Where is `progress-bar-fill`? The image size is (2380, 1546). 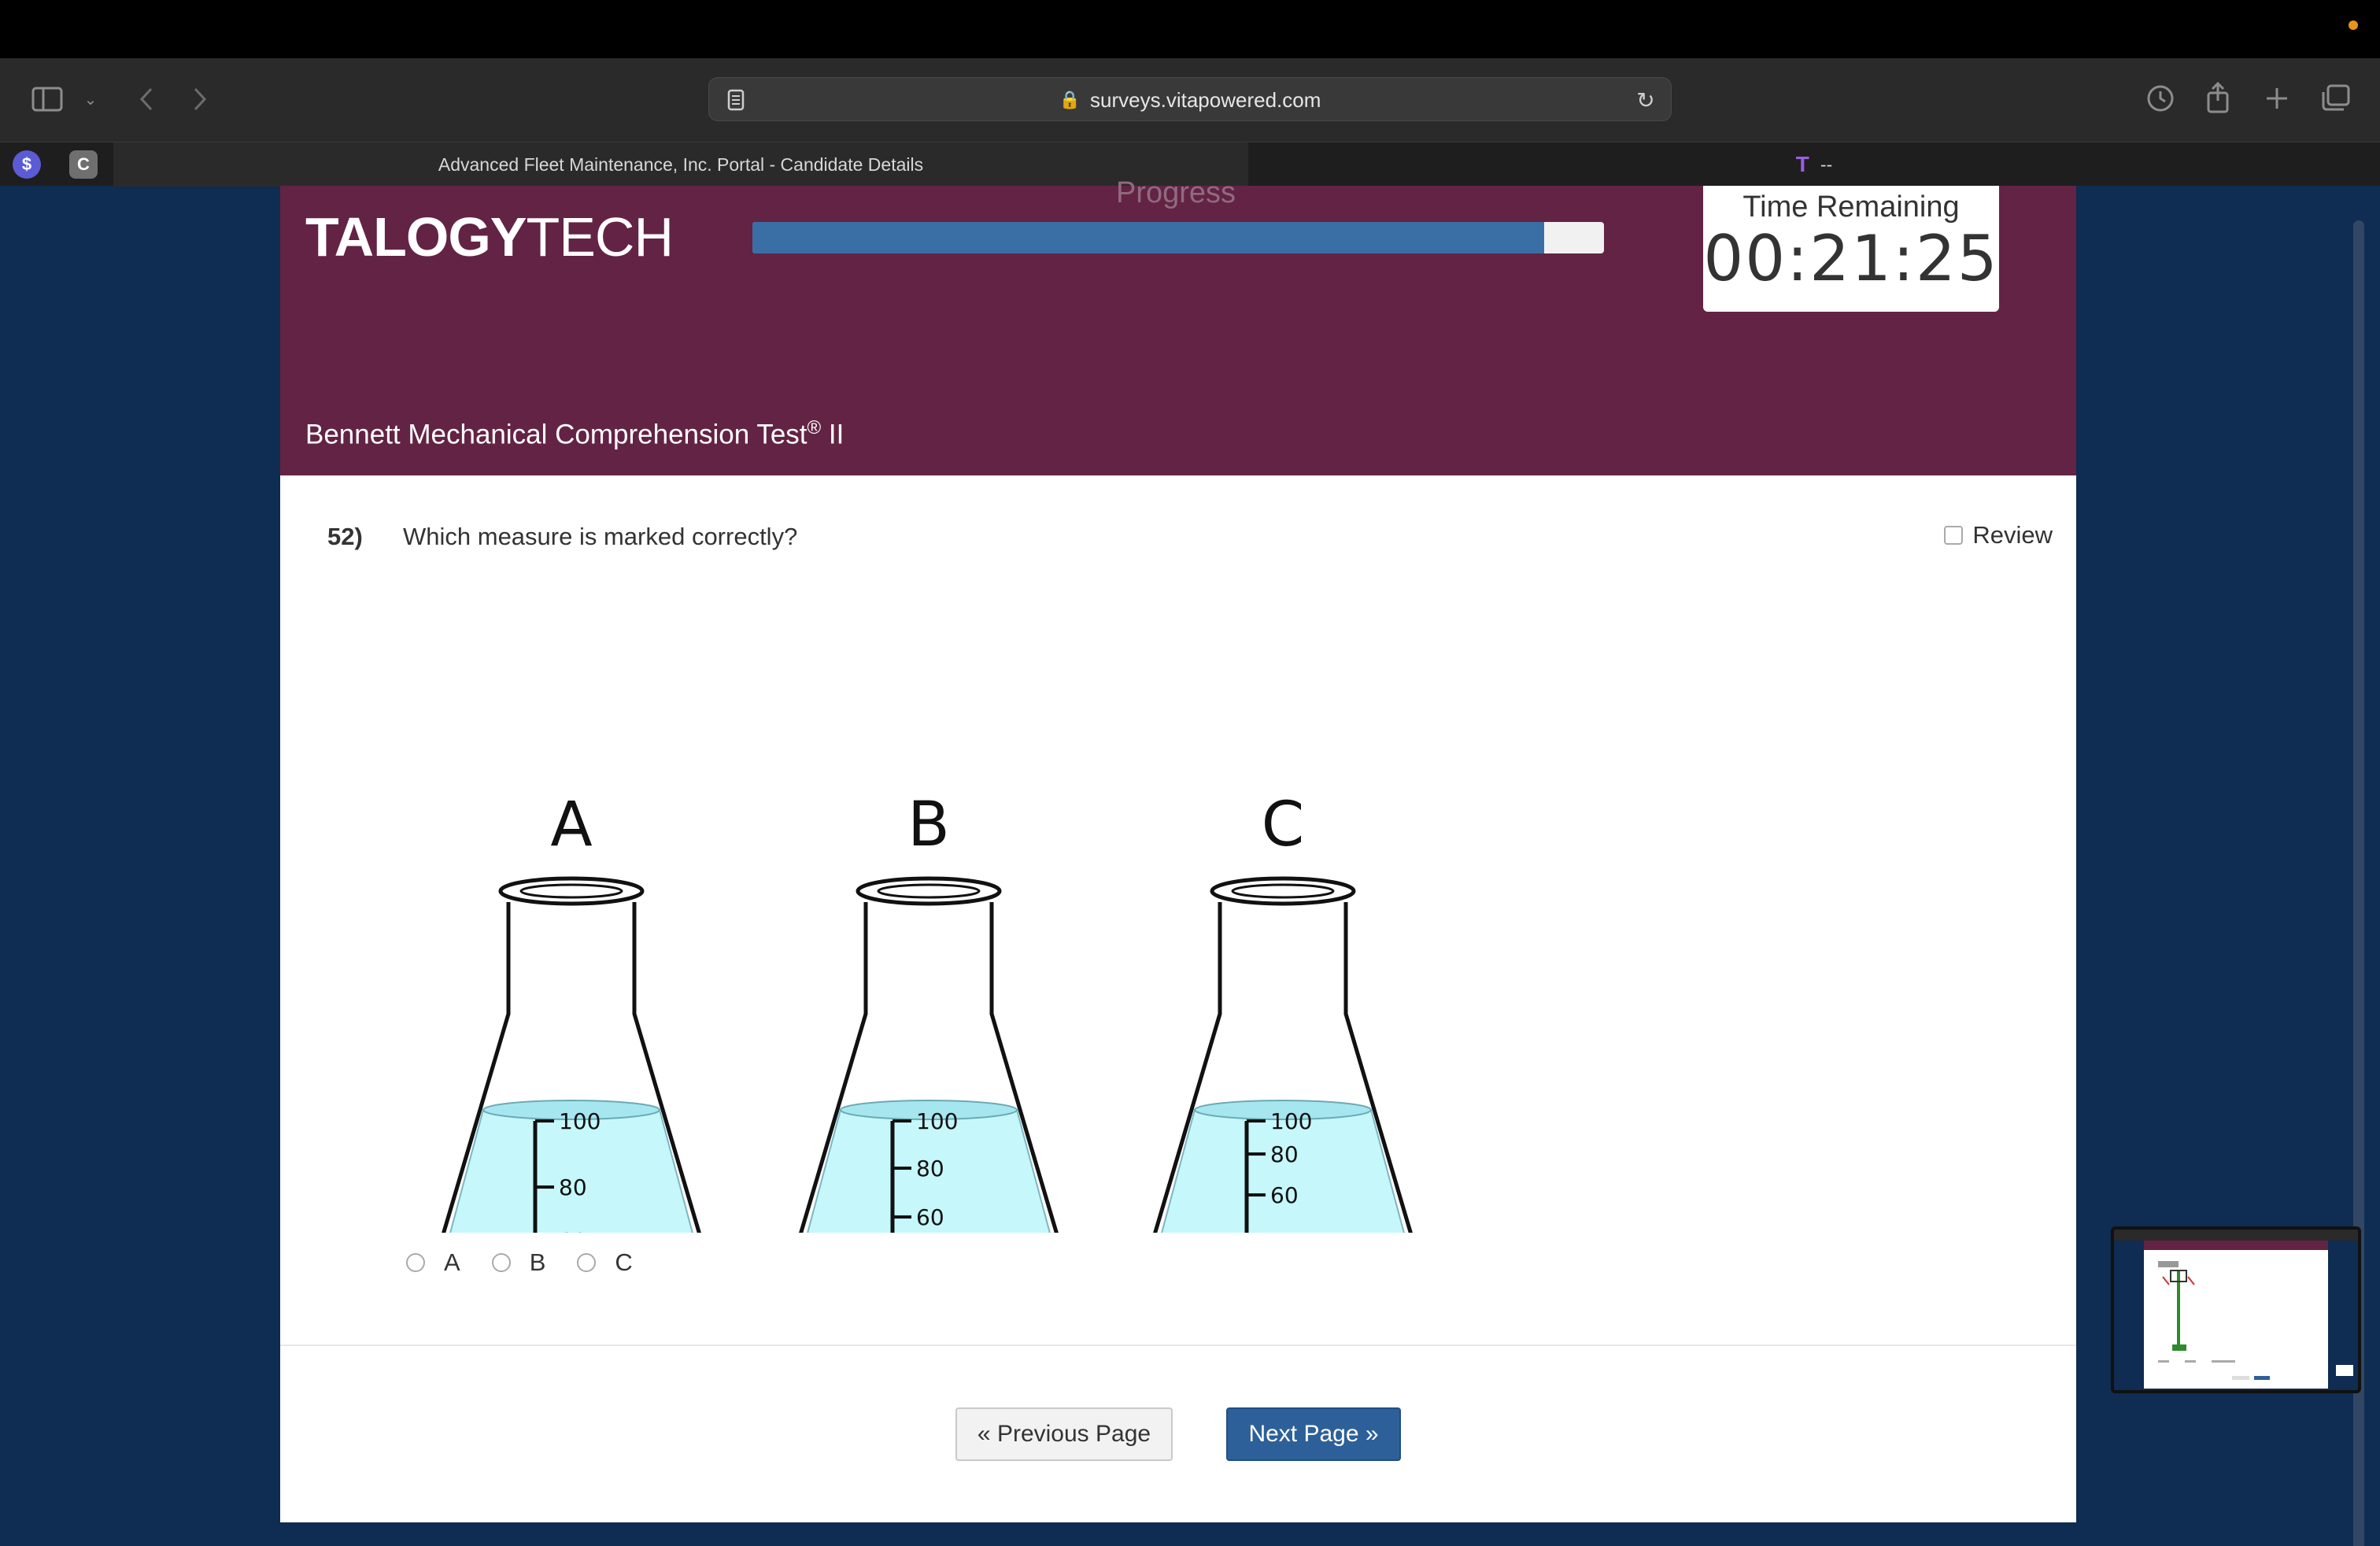
progress-bar-fill is located at coordinates (1148, 238).